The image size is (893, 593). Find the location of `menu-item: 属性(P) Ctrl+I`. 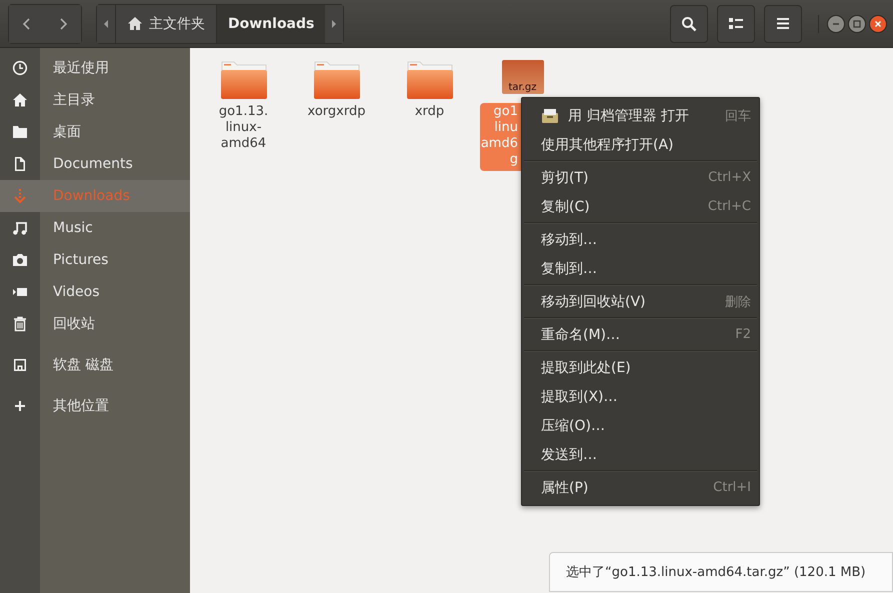

menu-item: 属性(P) Ctrl+I is located at coordinates (640, 487).